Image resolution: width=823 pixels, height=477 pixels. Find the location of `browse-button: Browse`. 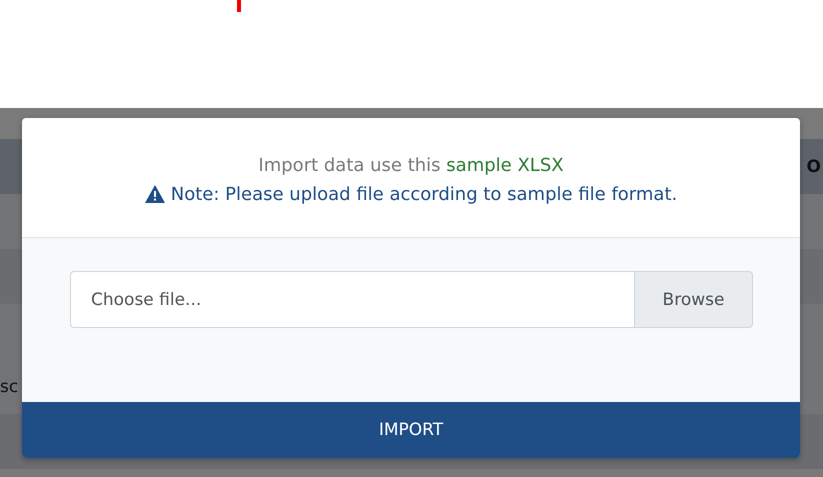

browse-button: Browse is located at coordinates (693, 299).